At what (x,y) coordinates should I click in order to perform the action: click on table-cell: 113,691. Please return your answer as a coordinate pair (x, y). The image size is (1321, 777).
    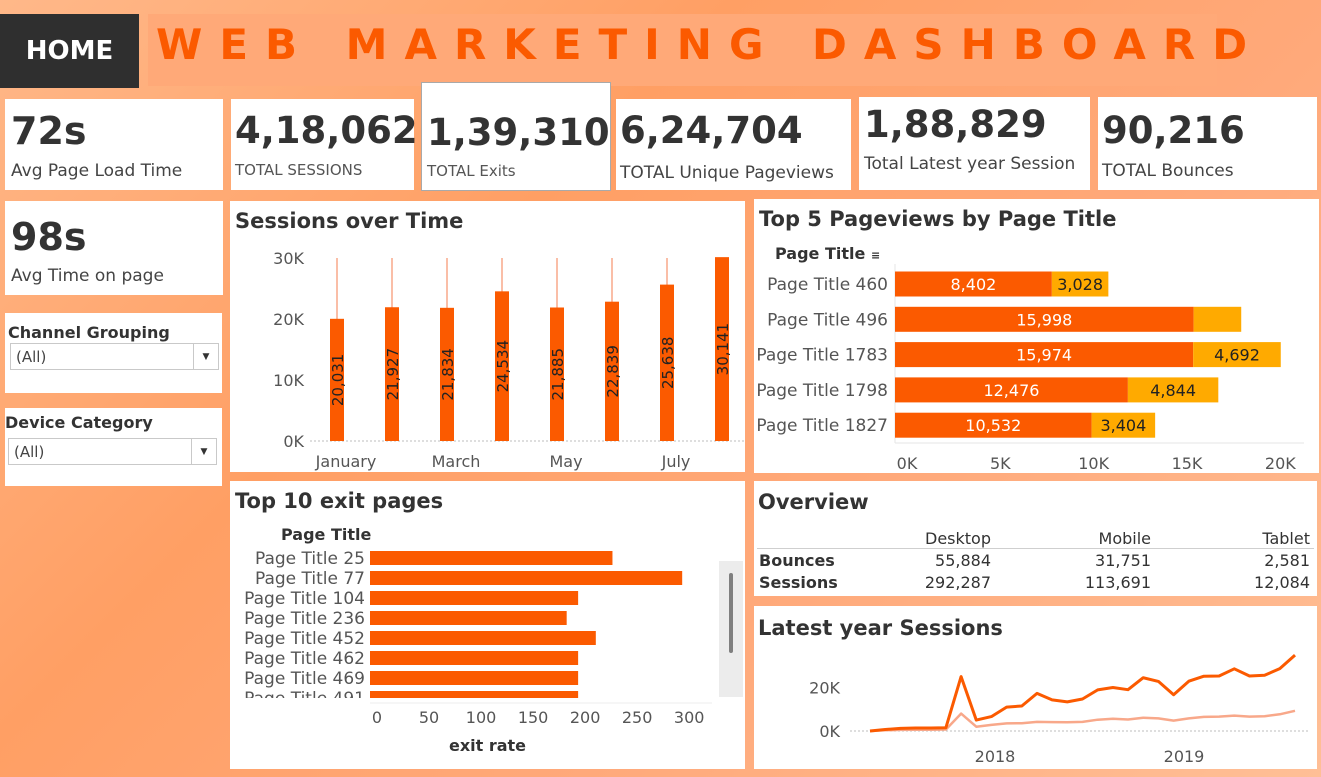
    Looking at the image, I should click on (1117, 582).